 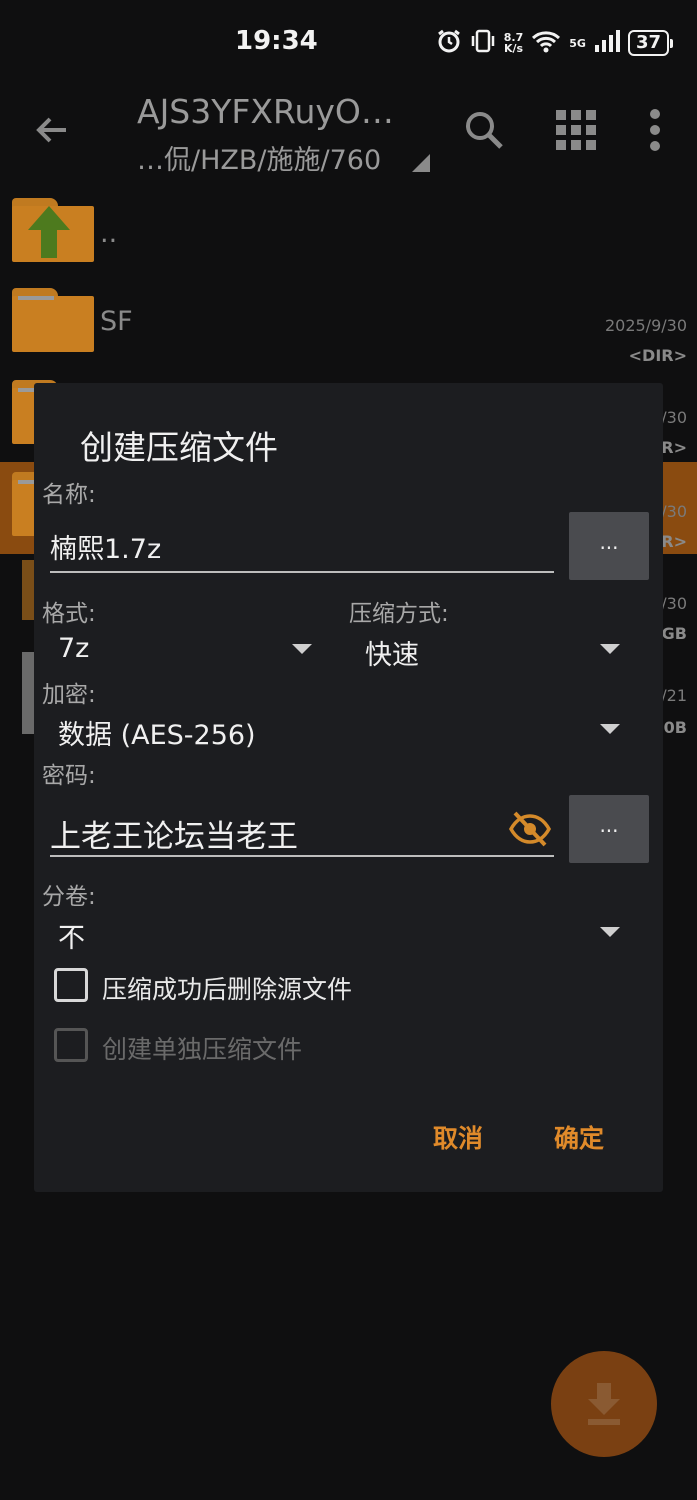 What do you see at coordinates (179, 447) in the screenshot?
I see `dialog-title: 创建压缩文件` at bounding box center [179, 447].